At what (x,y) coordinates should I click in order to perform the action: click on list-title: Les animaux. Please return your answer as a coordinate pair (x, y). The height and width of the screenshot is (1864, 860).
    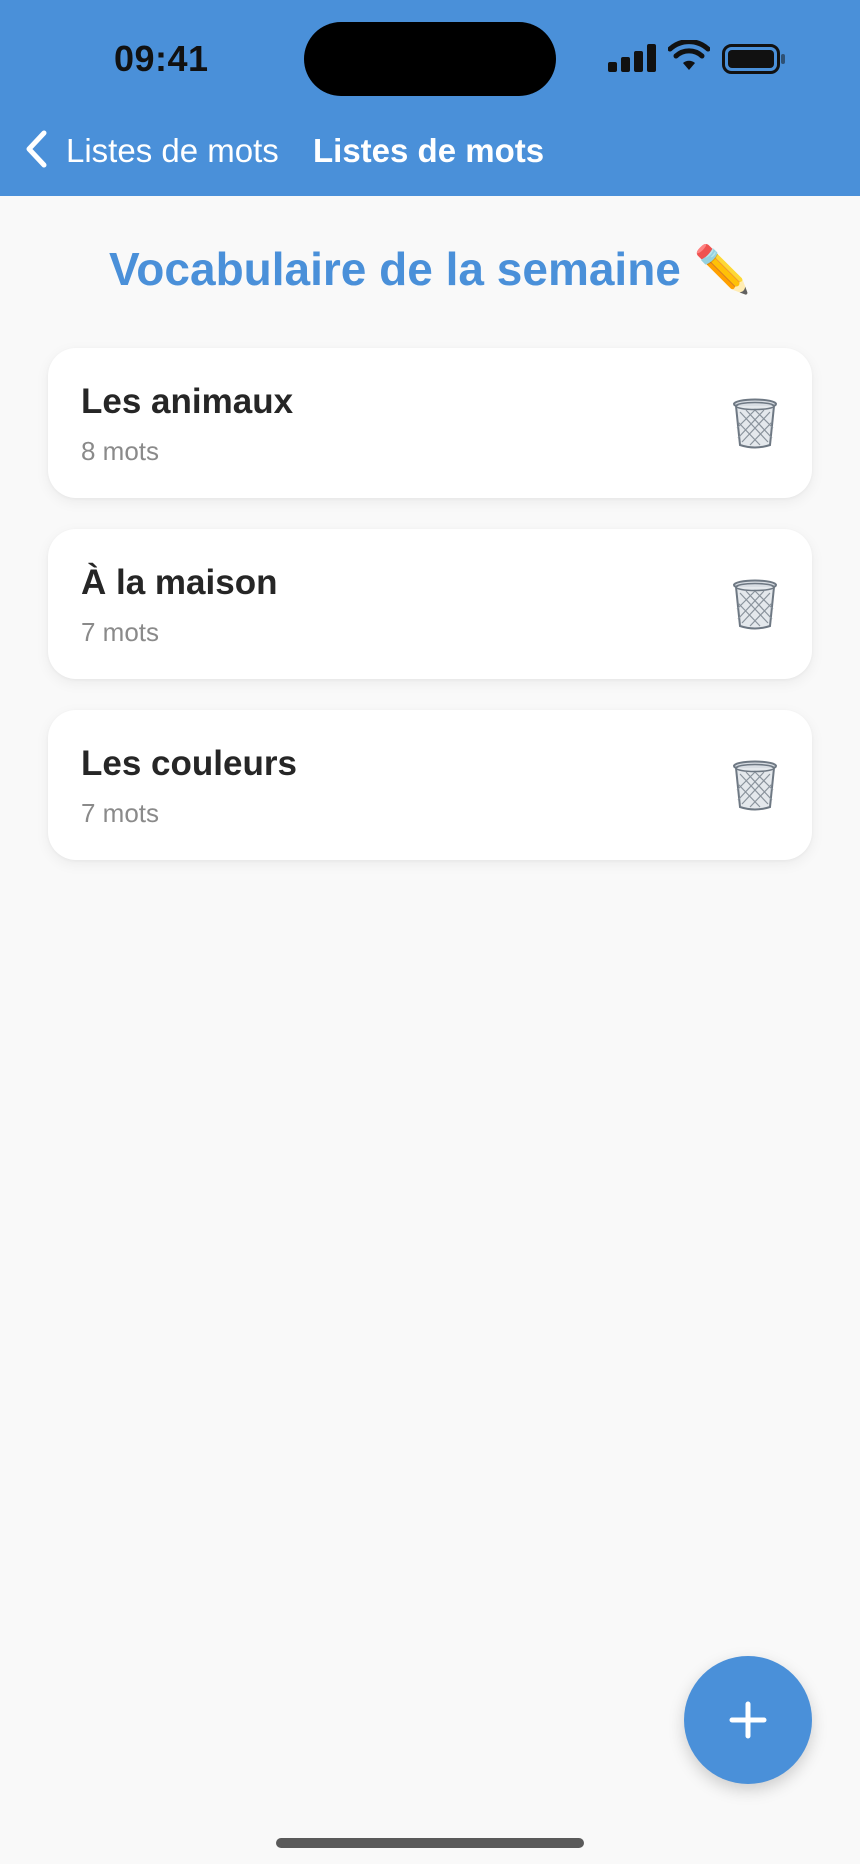
    Looking at the image, I should click on (187, 401).